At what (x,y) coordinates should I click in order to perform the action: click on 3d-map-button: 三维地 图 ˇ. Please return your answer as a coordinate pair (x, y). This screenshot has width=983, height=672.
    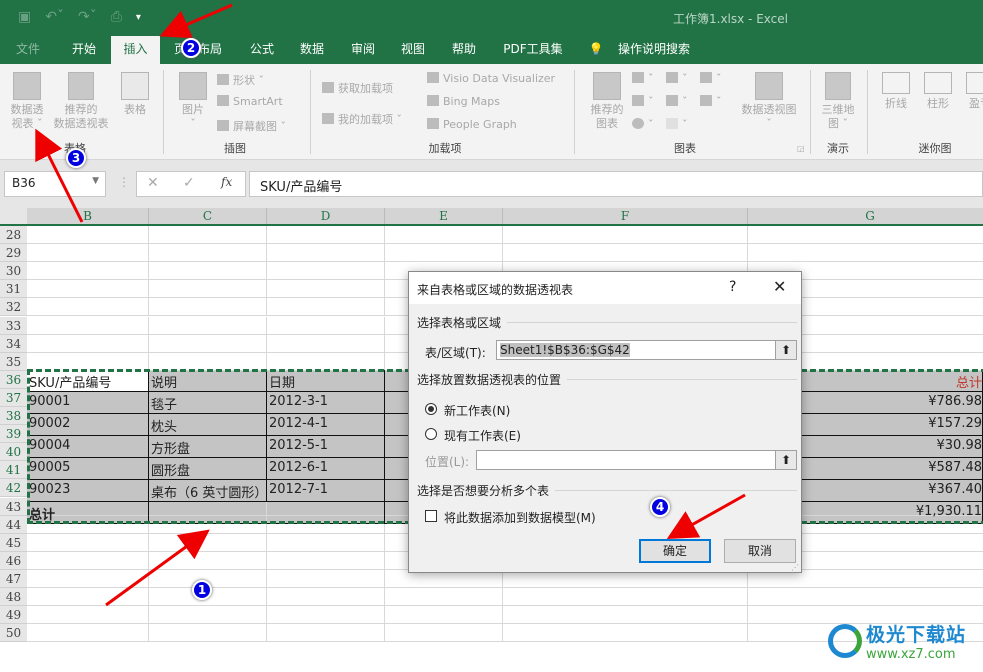
    Looking at the image, I should click on (838, 101).